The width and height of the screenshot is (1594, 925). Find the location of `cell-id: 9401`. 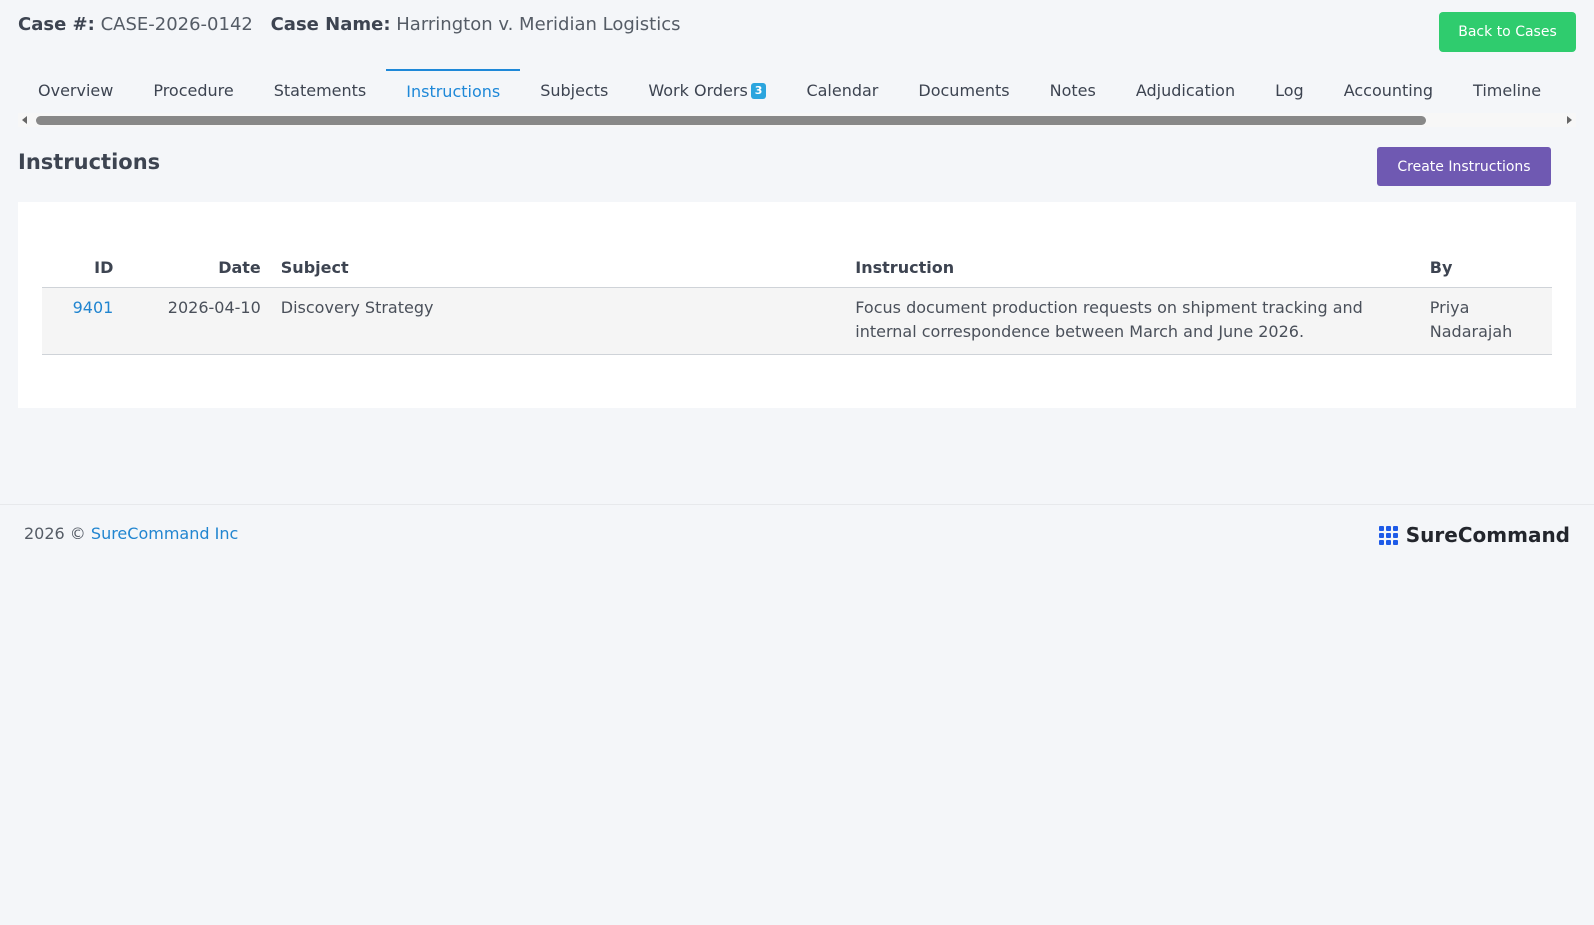

cell-id: 9401 is located at coordinates (83, 321).